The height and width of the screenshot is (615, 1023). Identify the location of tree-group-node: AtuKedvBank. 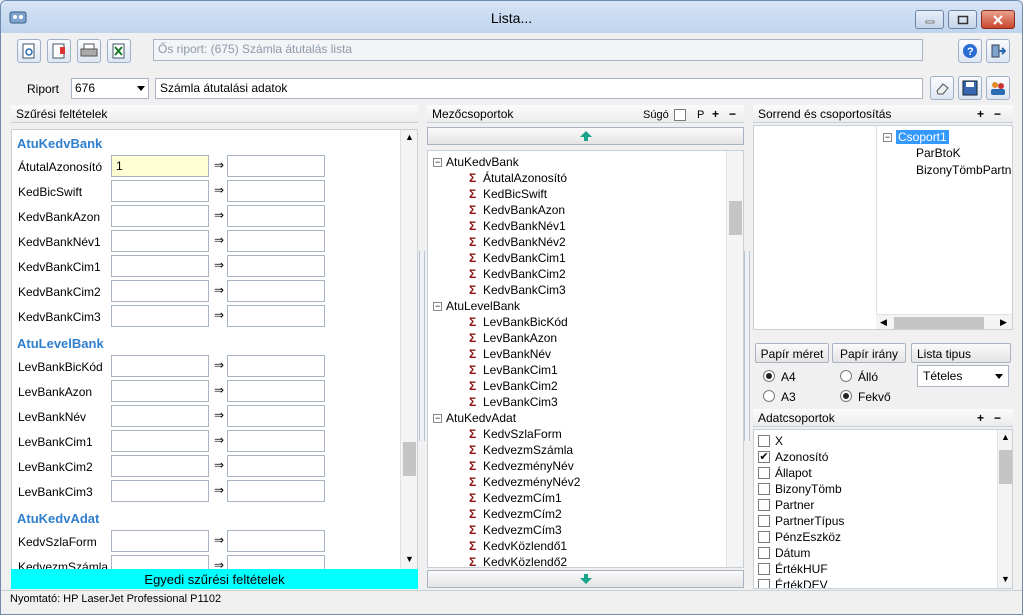
(482, 162).